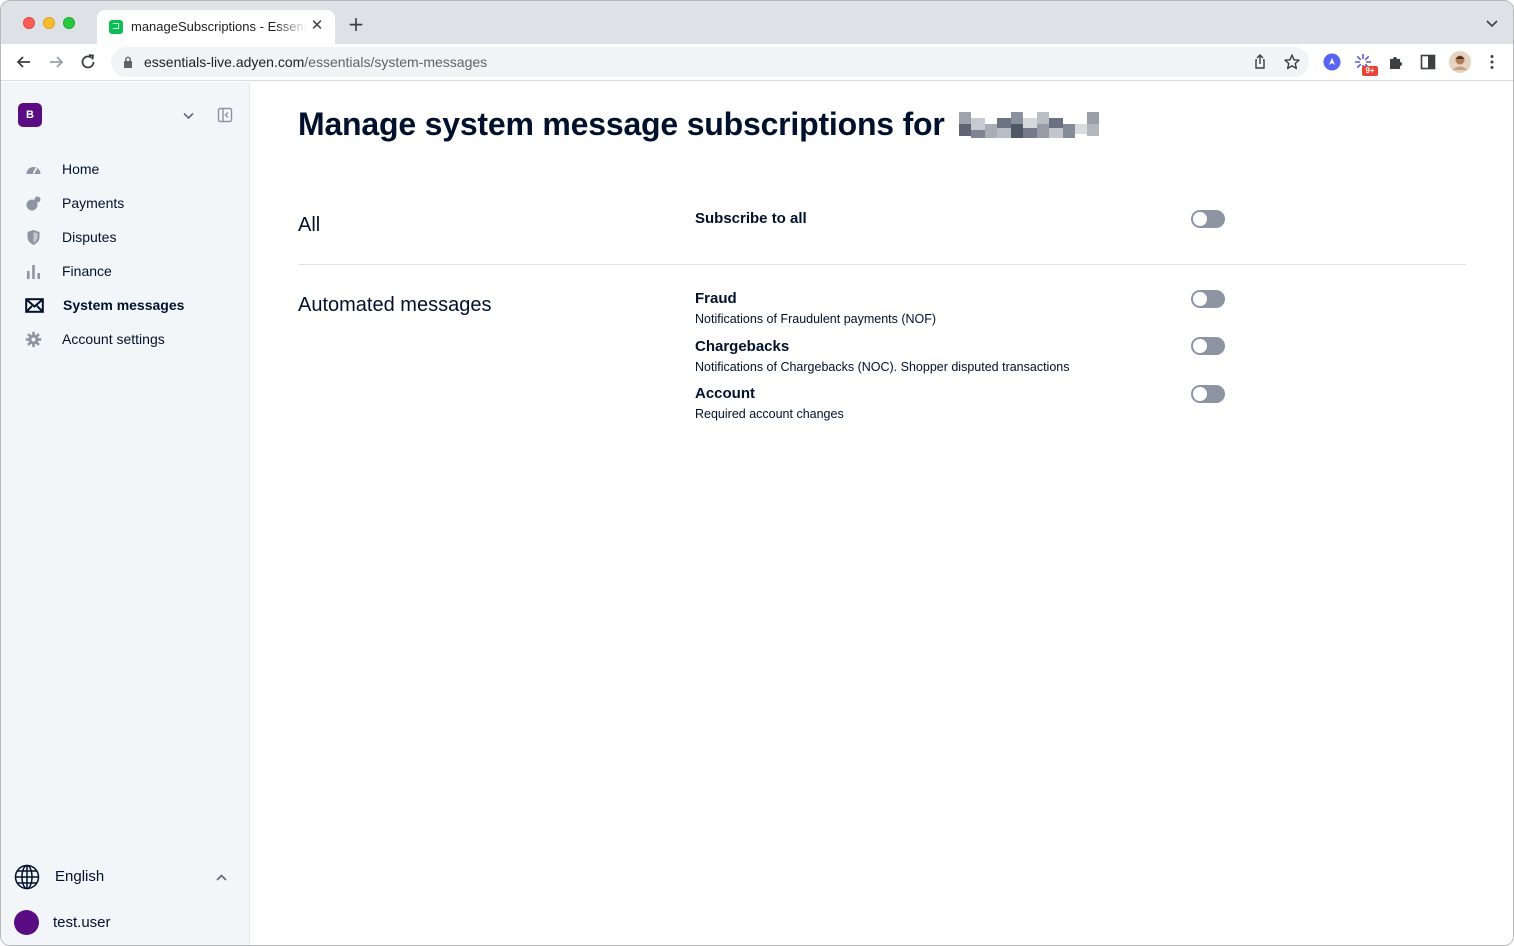 The image size is (1514, 946). Describe the element at coordinates (125, 923) in the screenshot. I see `user-menu: test.user` at that location.